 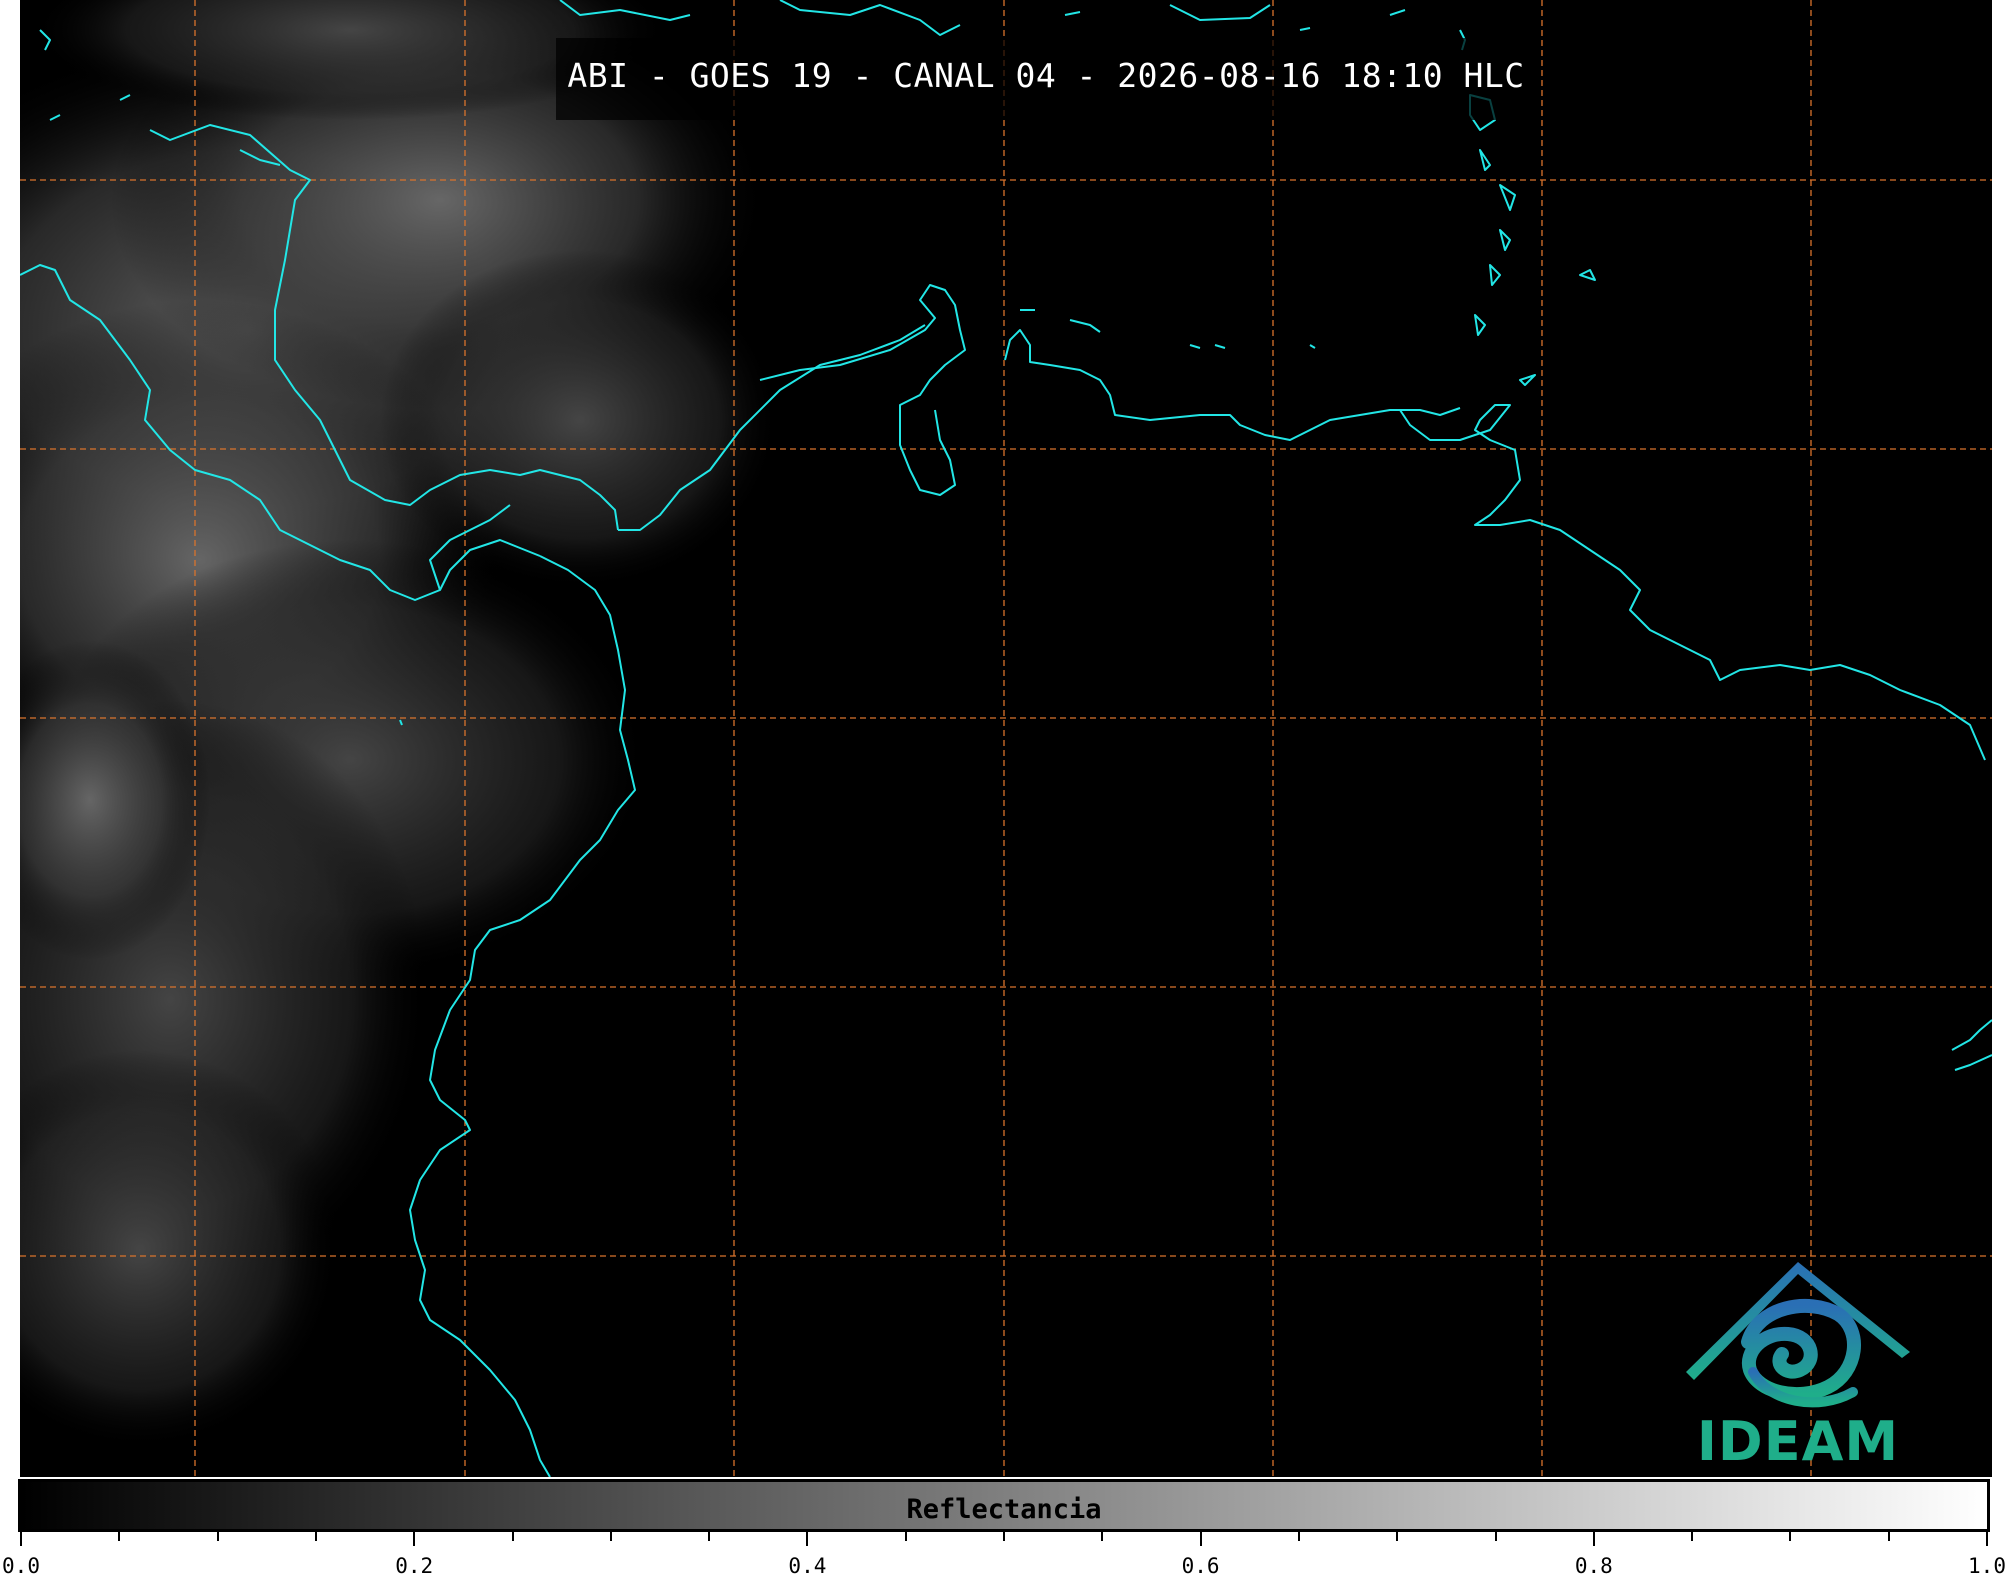 What do you see at coordinates (982, 18) in the screenshot?
I see `coastline-north-islands` at bounding box center [982, 18].